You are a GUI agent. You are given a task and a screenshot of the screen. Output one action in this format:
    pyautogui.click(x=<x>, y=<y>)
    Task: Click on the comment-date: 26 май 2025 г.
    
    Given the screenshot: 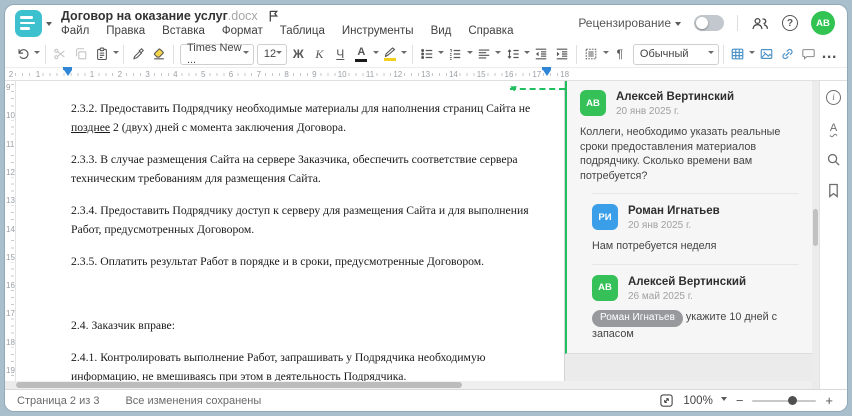 What is the action you would take?
    pyautogui.click(x=660, y=296)
    